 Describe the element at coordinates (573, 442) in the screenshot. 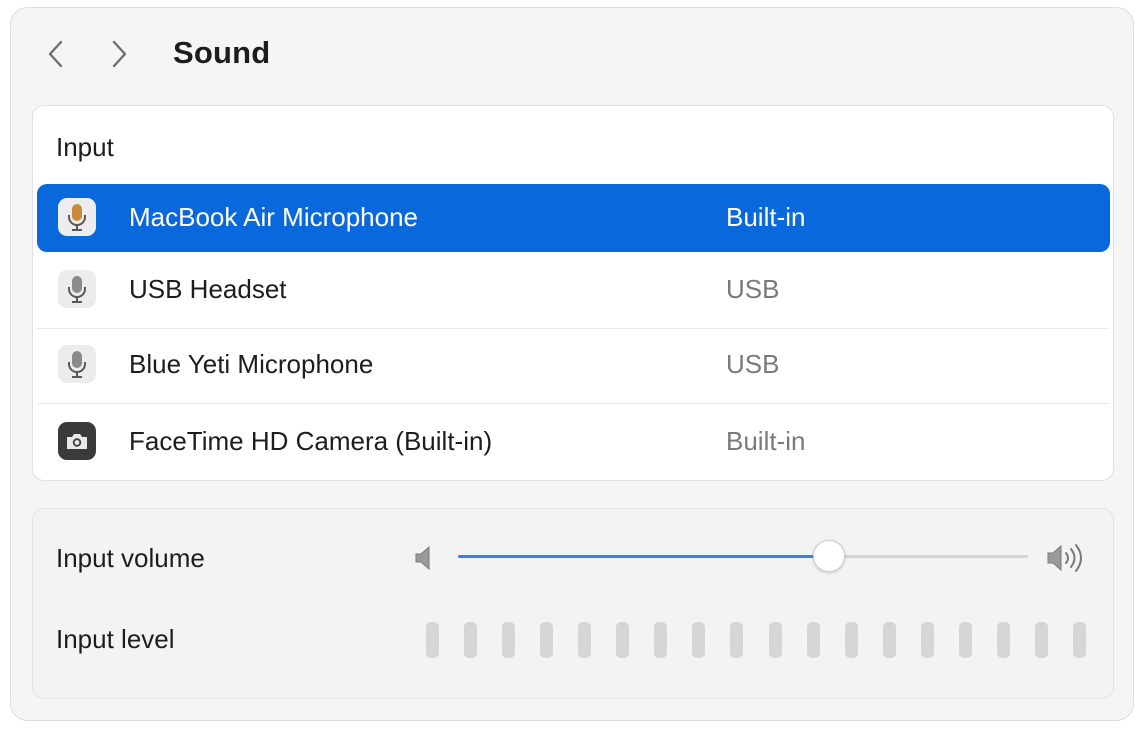

I see `device-row-facetime-hd-camera: FaceTime HD Camera (Built-in) Built-in` at that location.